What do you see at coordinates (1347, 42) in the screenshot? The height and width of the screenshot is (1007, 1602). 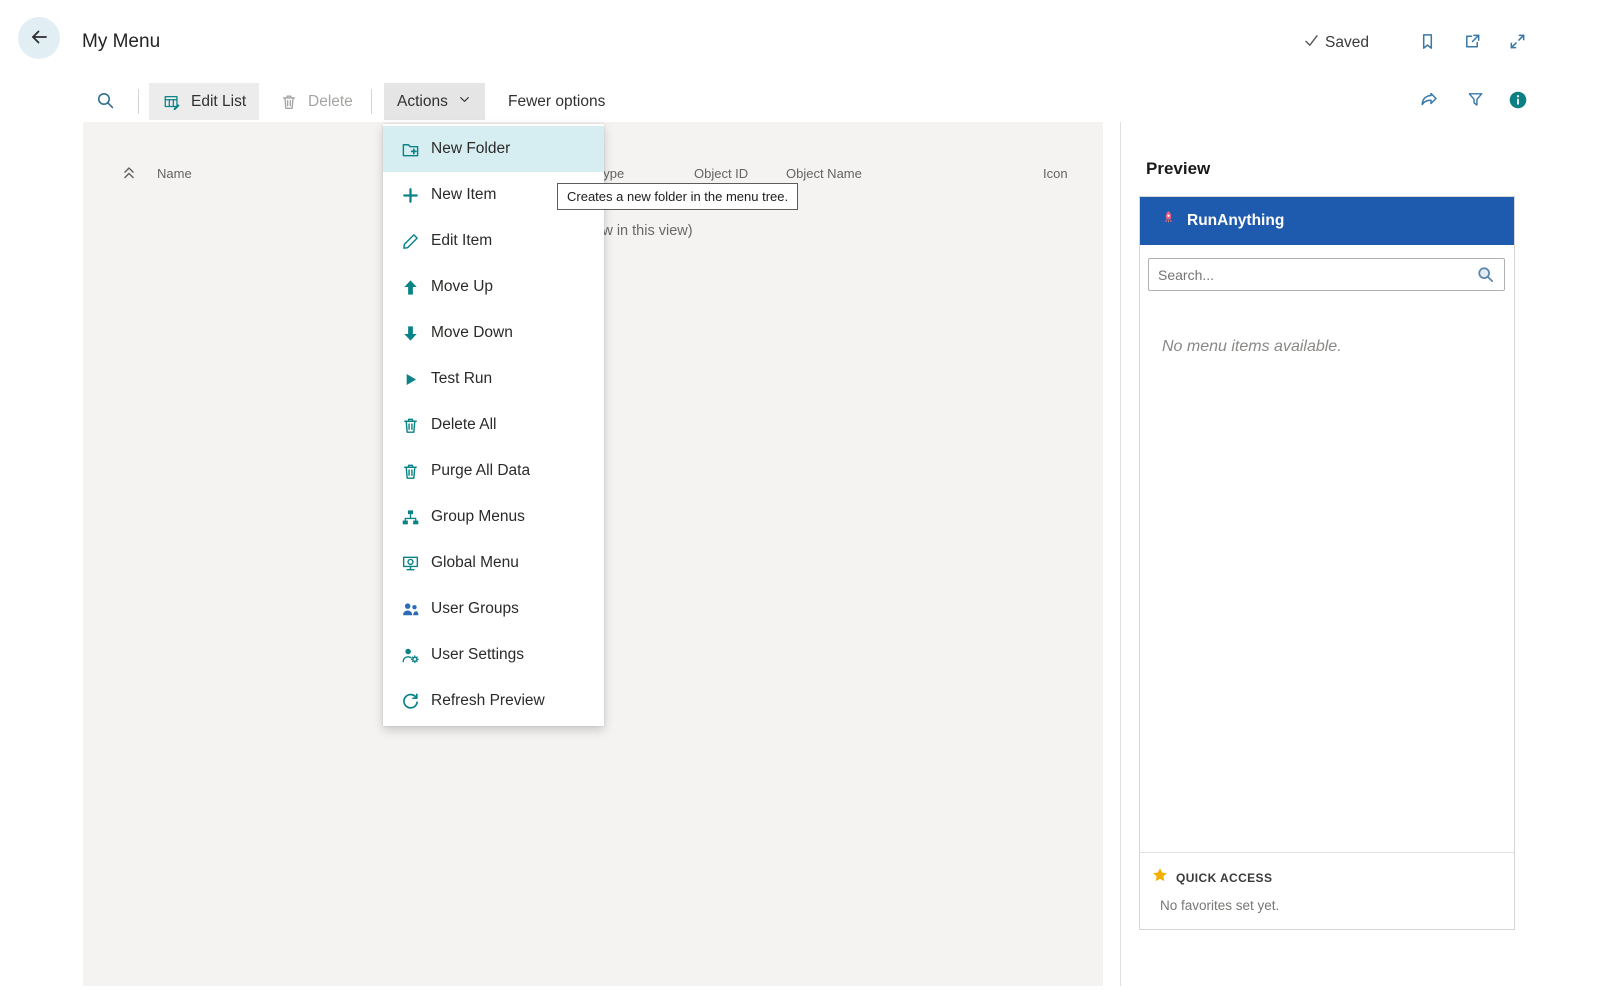 I see `saved-label: Saved` at bounding box center [1347, 42].